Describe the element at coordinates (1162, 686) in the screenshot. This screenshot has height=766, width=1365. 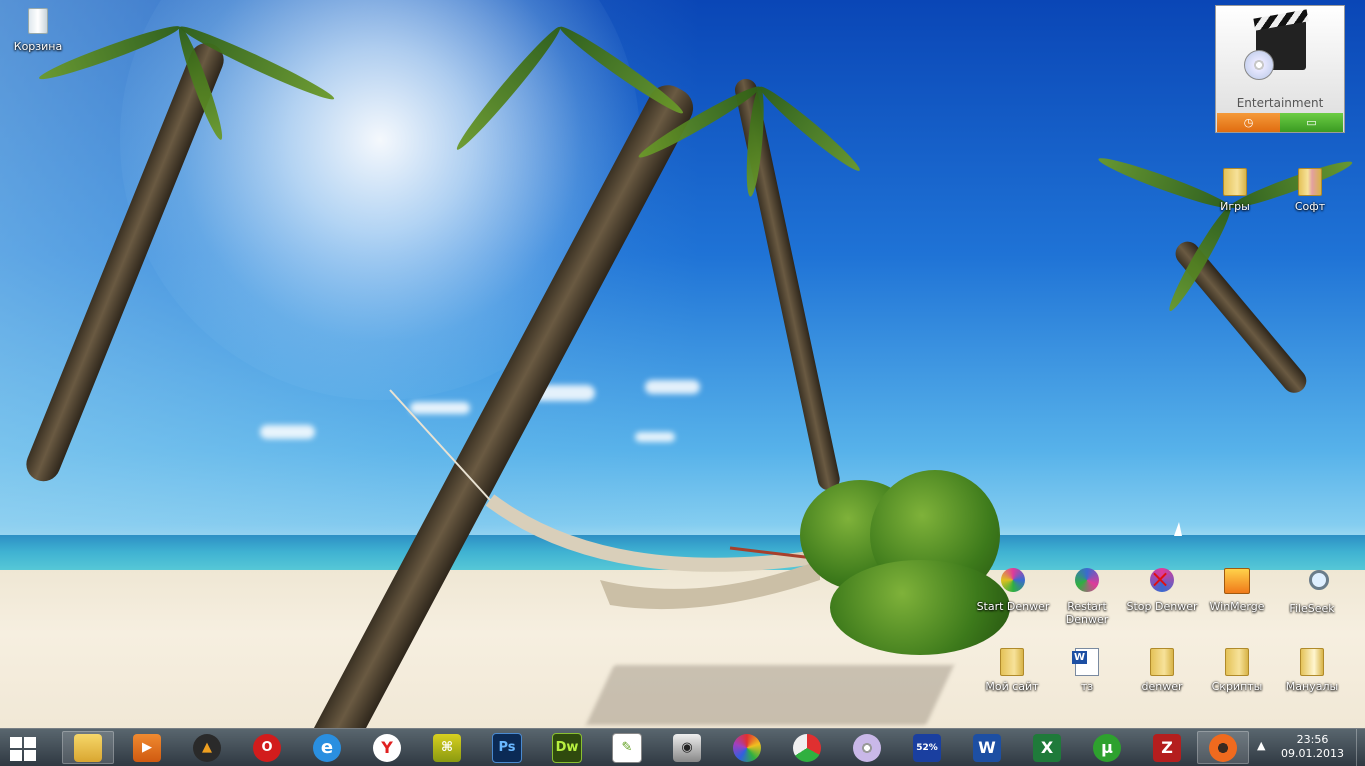
I see `folder-denwer-label: denwer` at that location.